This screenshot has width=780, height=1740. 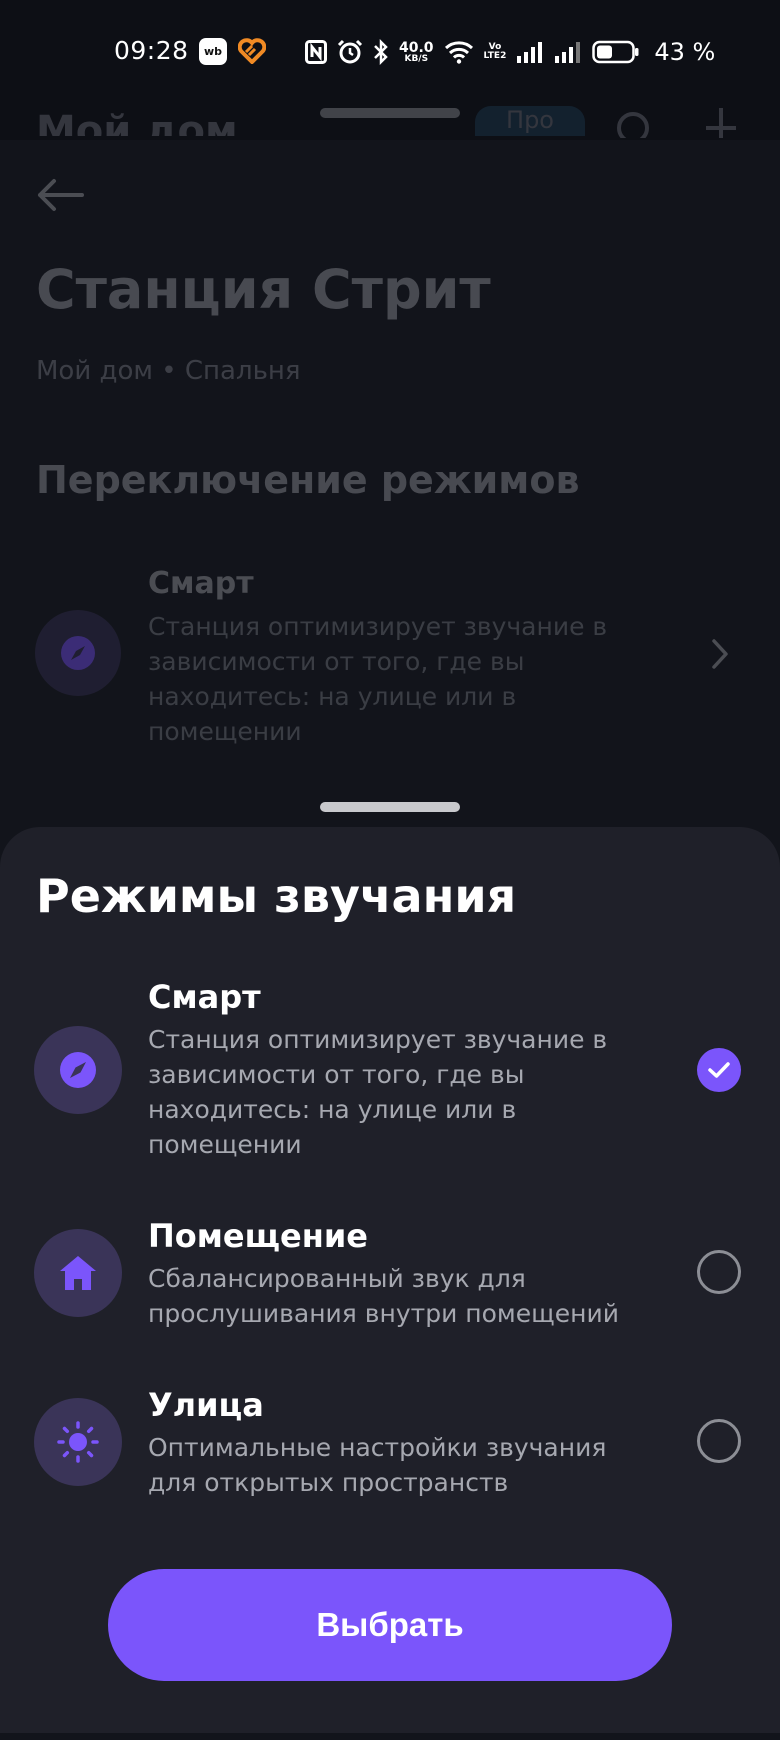 I want to click on check-icon, so click(x=719, y=1070).